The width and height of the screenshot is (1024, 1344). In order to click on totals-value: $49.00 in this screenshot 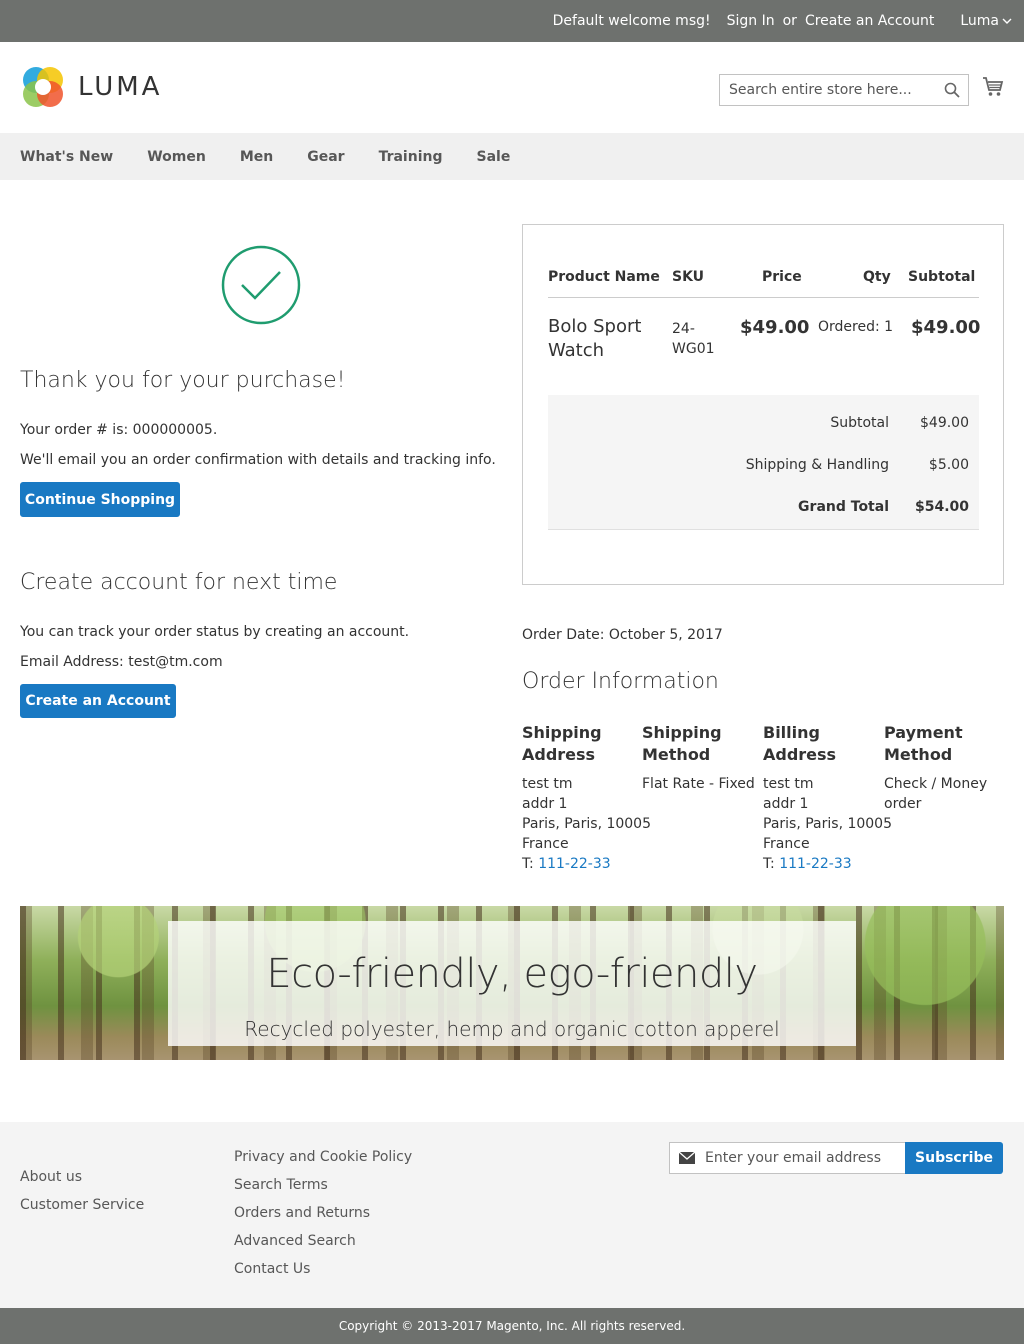, I will do `click(944, 423)`.